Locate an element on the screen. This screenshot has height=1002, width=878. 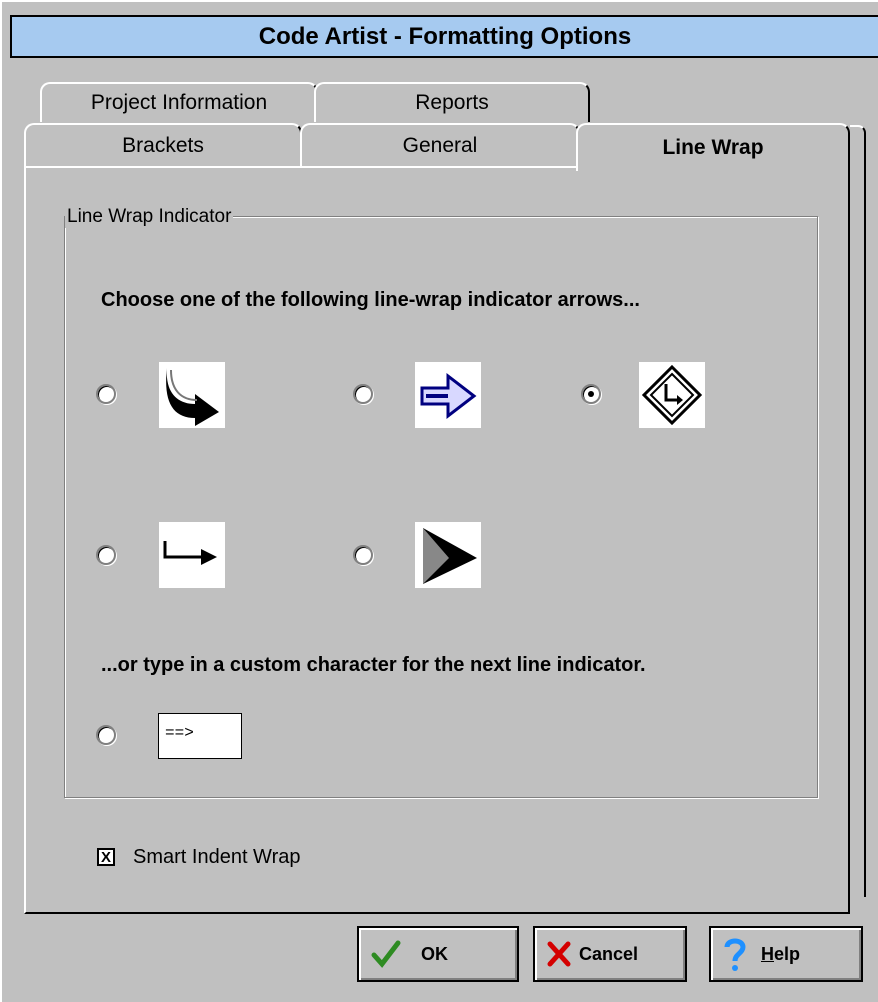
cancel-label: Cancel is located at coordinates (609, 953).